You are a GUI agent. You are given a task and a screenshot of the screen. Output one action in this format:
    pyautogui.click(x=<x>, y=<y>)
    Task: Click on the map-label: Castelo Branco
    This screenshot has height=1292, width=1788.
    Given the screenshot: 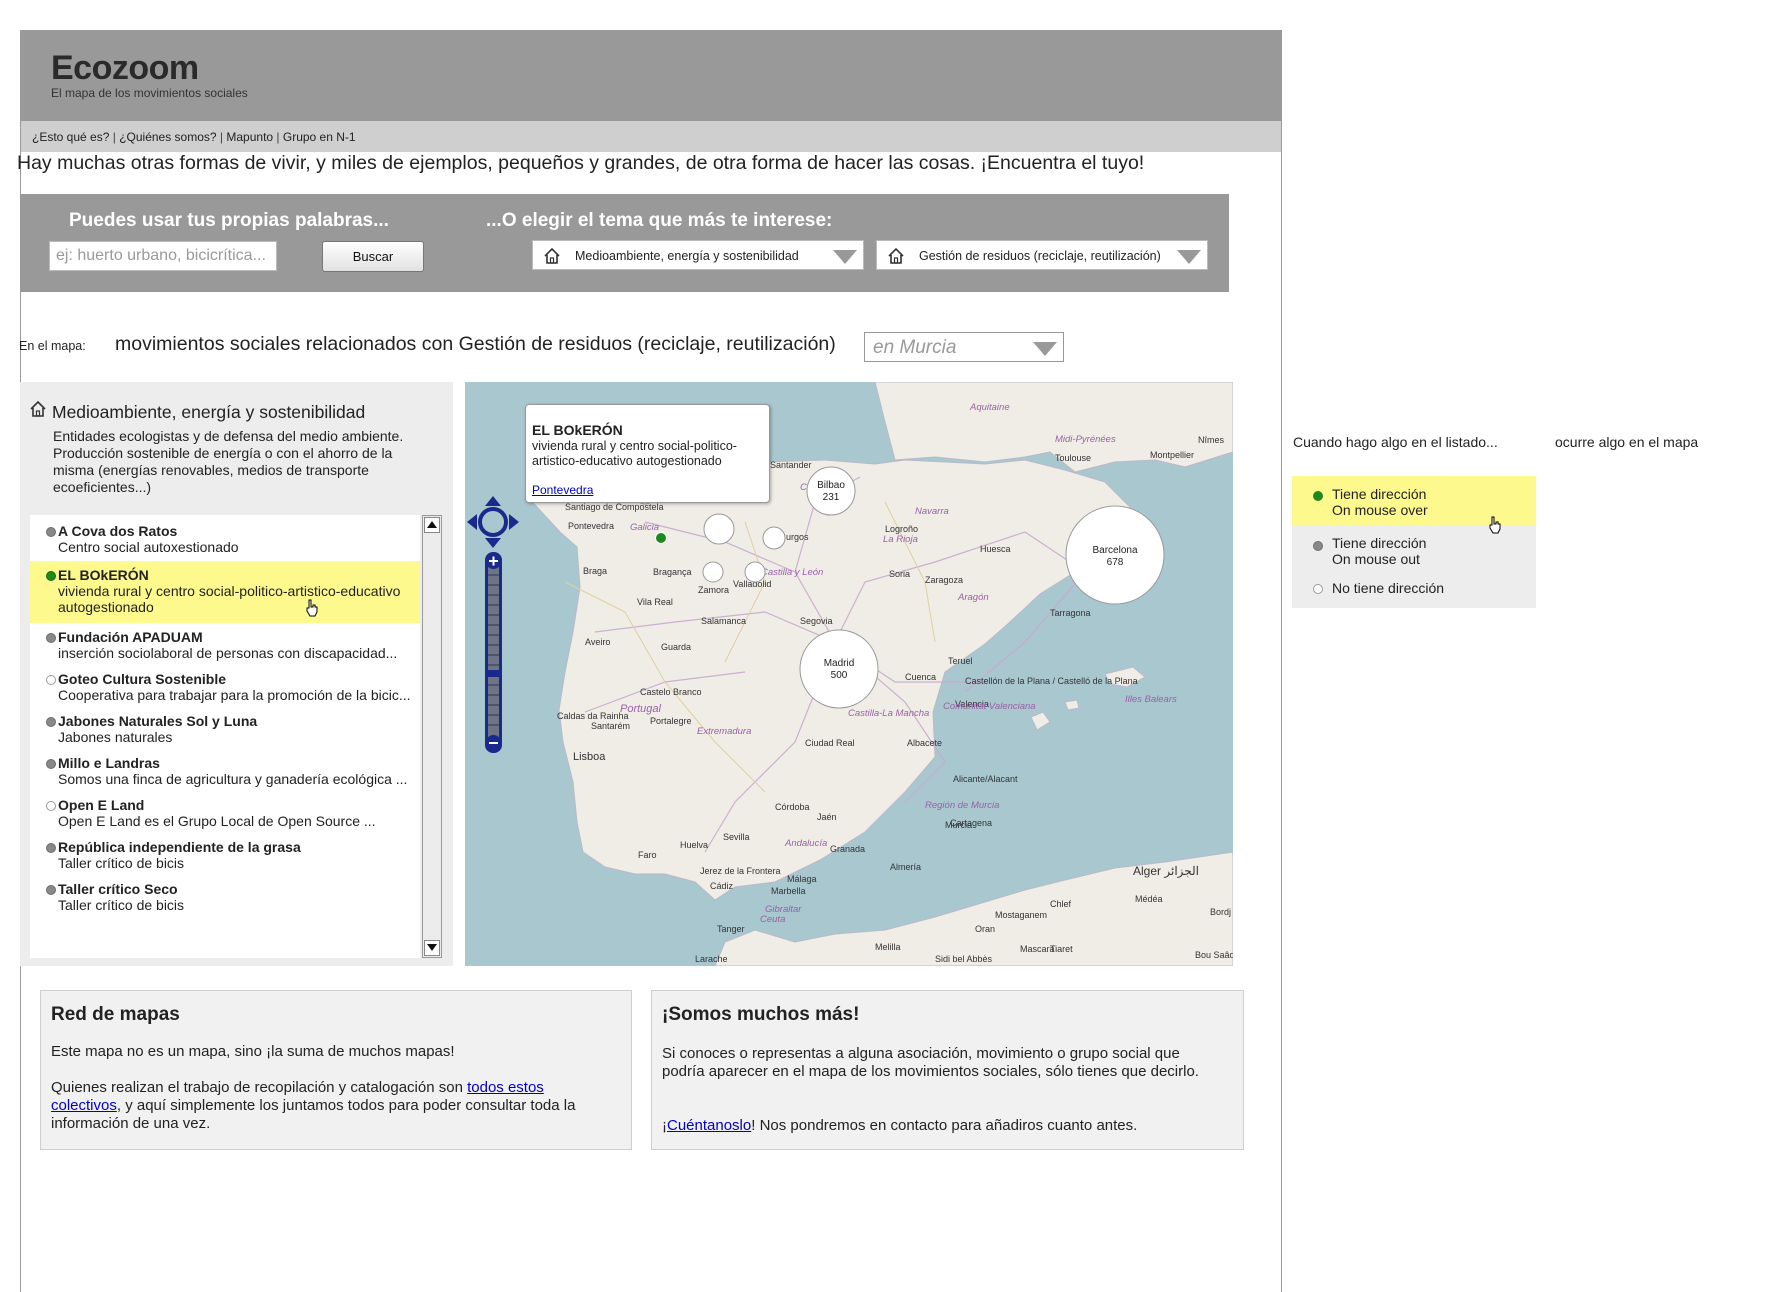 What is the action you would take?
    pyautogui.click(x=671, y=692)
    